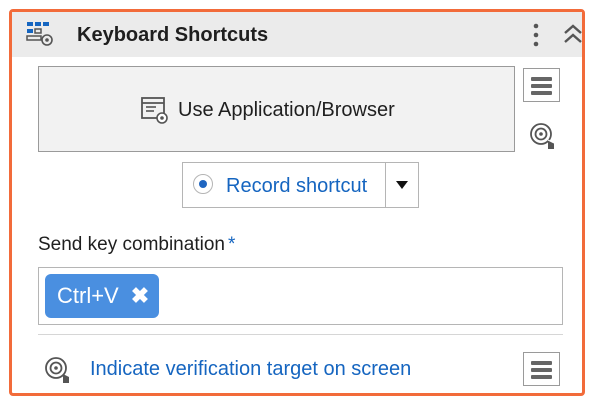 The height and width of the screenshot is (407, 597). What do you see at coordinates (286, 110) in the screenshot?
I see `use-application-browser-label: Use Application/Browser` at bounding box center [286, 110].